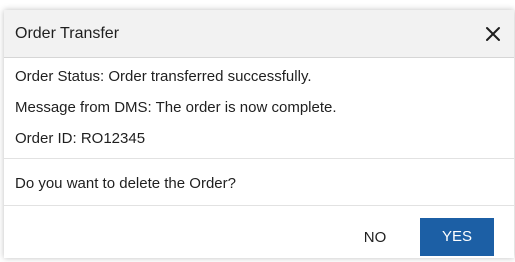 The width and height of the screenshot is (515, 262). What do you see at coordinates (125, 183) in the screenshot?
I see `delete-order-question: Do you want to delete the Order?` at bounding box center [125, 183].